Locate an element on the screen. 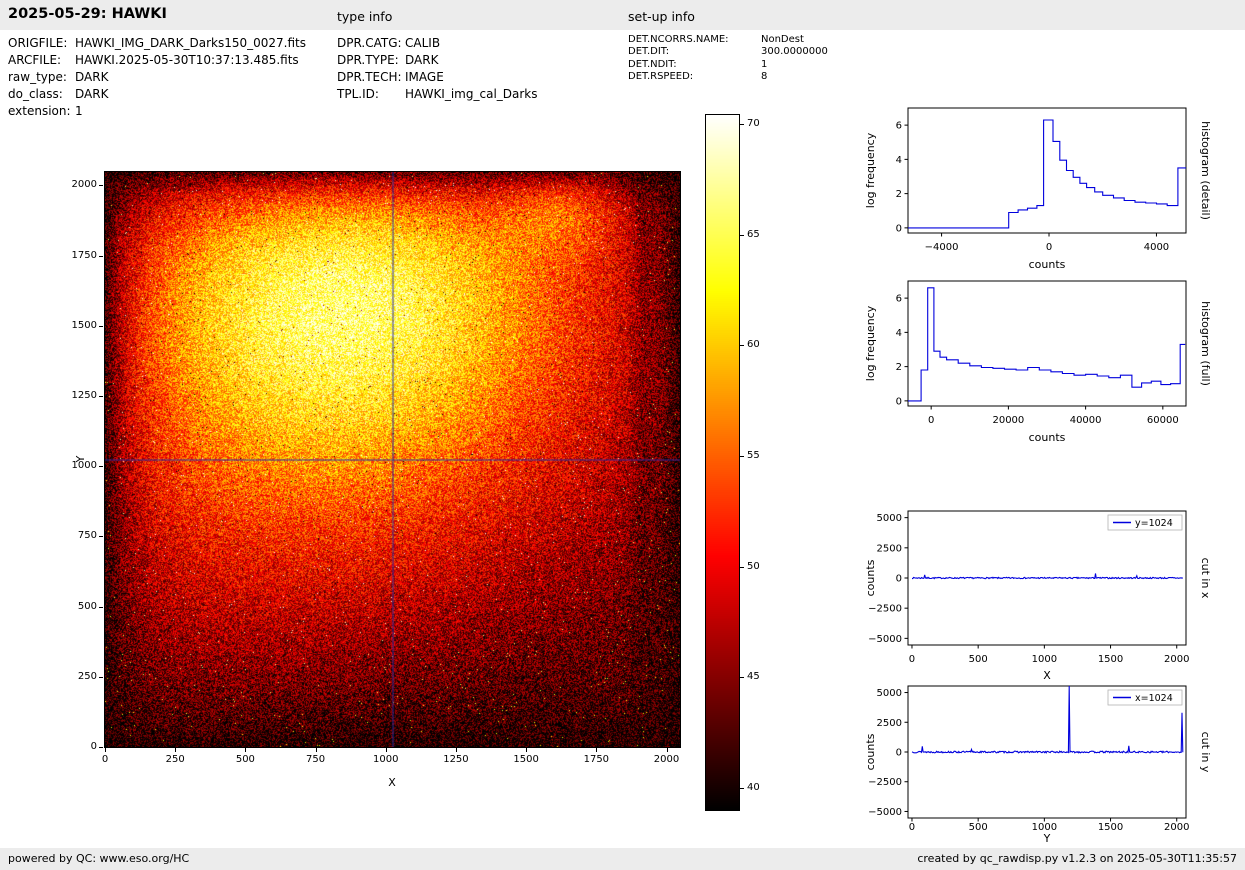 This screenshot has width=1245, height=870. info-value: DARK is located at coordinates (92, 77).